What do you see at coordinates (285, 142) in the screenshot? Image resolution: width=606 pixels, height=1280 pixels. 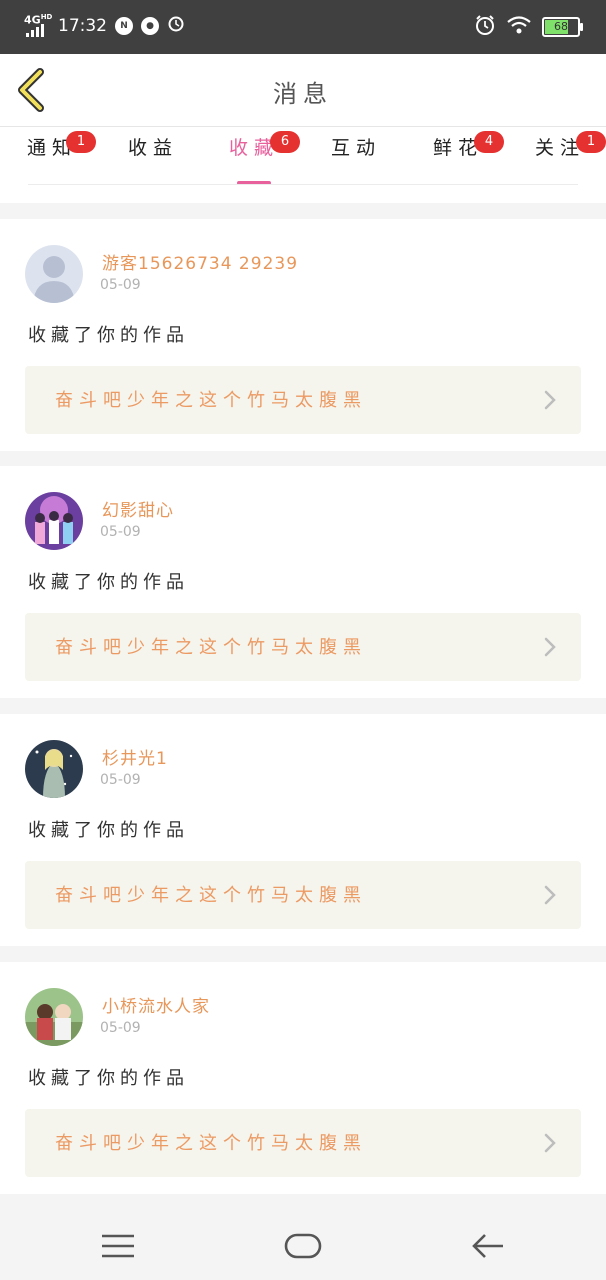 I see `badge-count: 6` at bounding box center [285, 142].